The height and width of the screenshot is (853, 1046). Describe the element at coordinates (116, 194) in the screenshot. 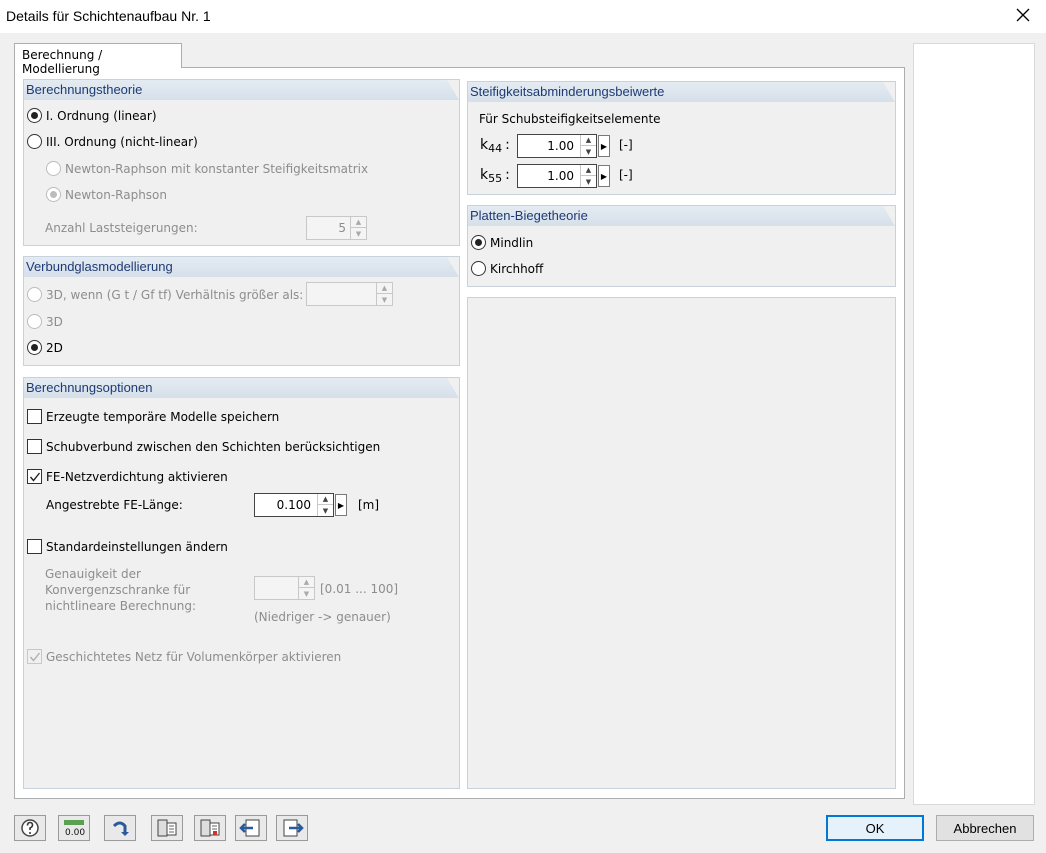

I see `radio-label: Newton-Raphson` at that location.